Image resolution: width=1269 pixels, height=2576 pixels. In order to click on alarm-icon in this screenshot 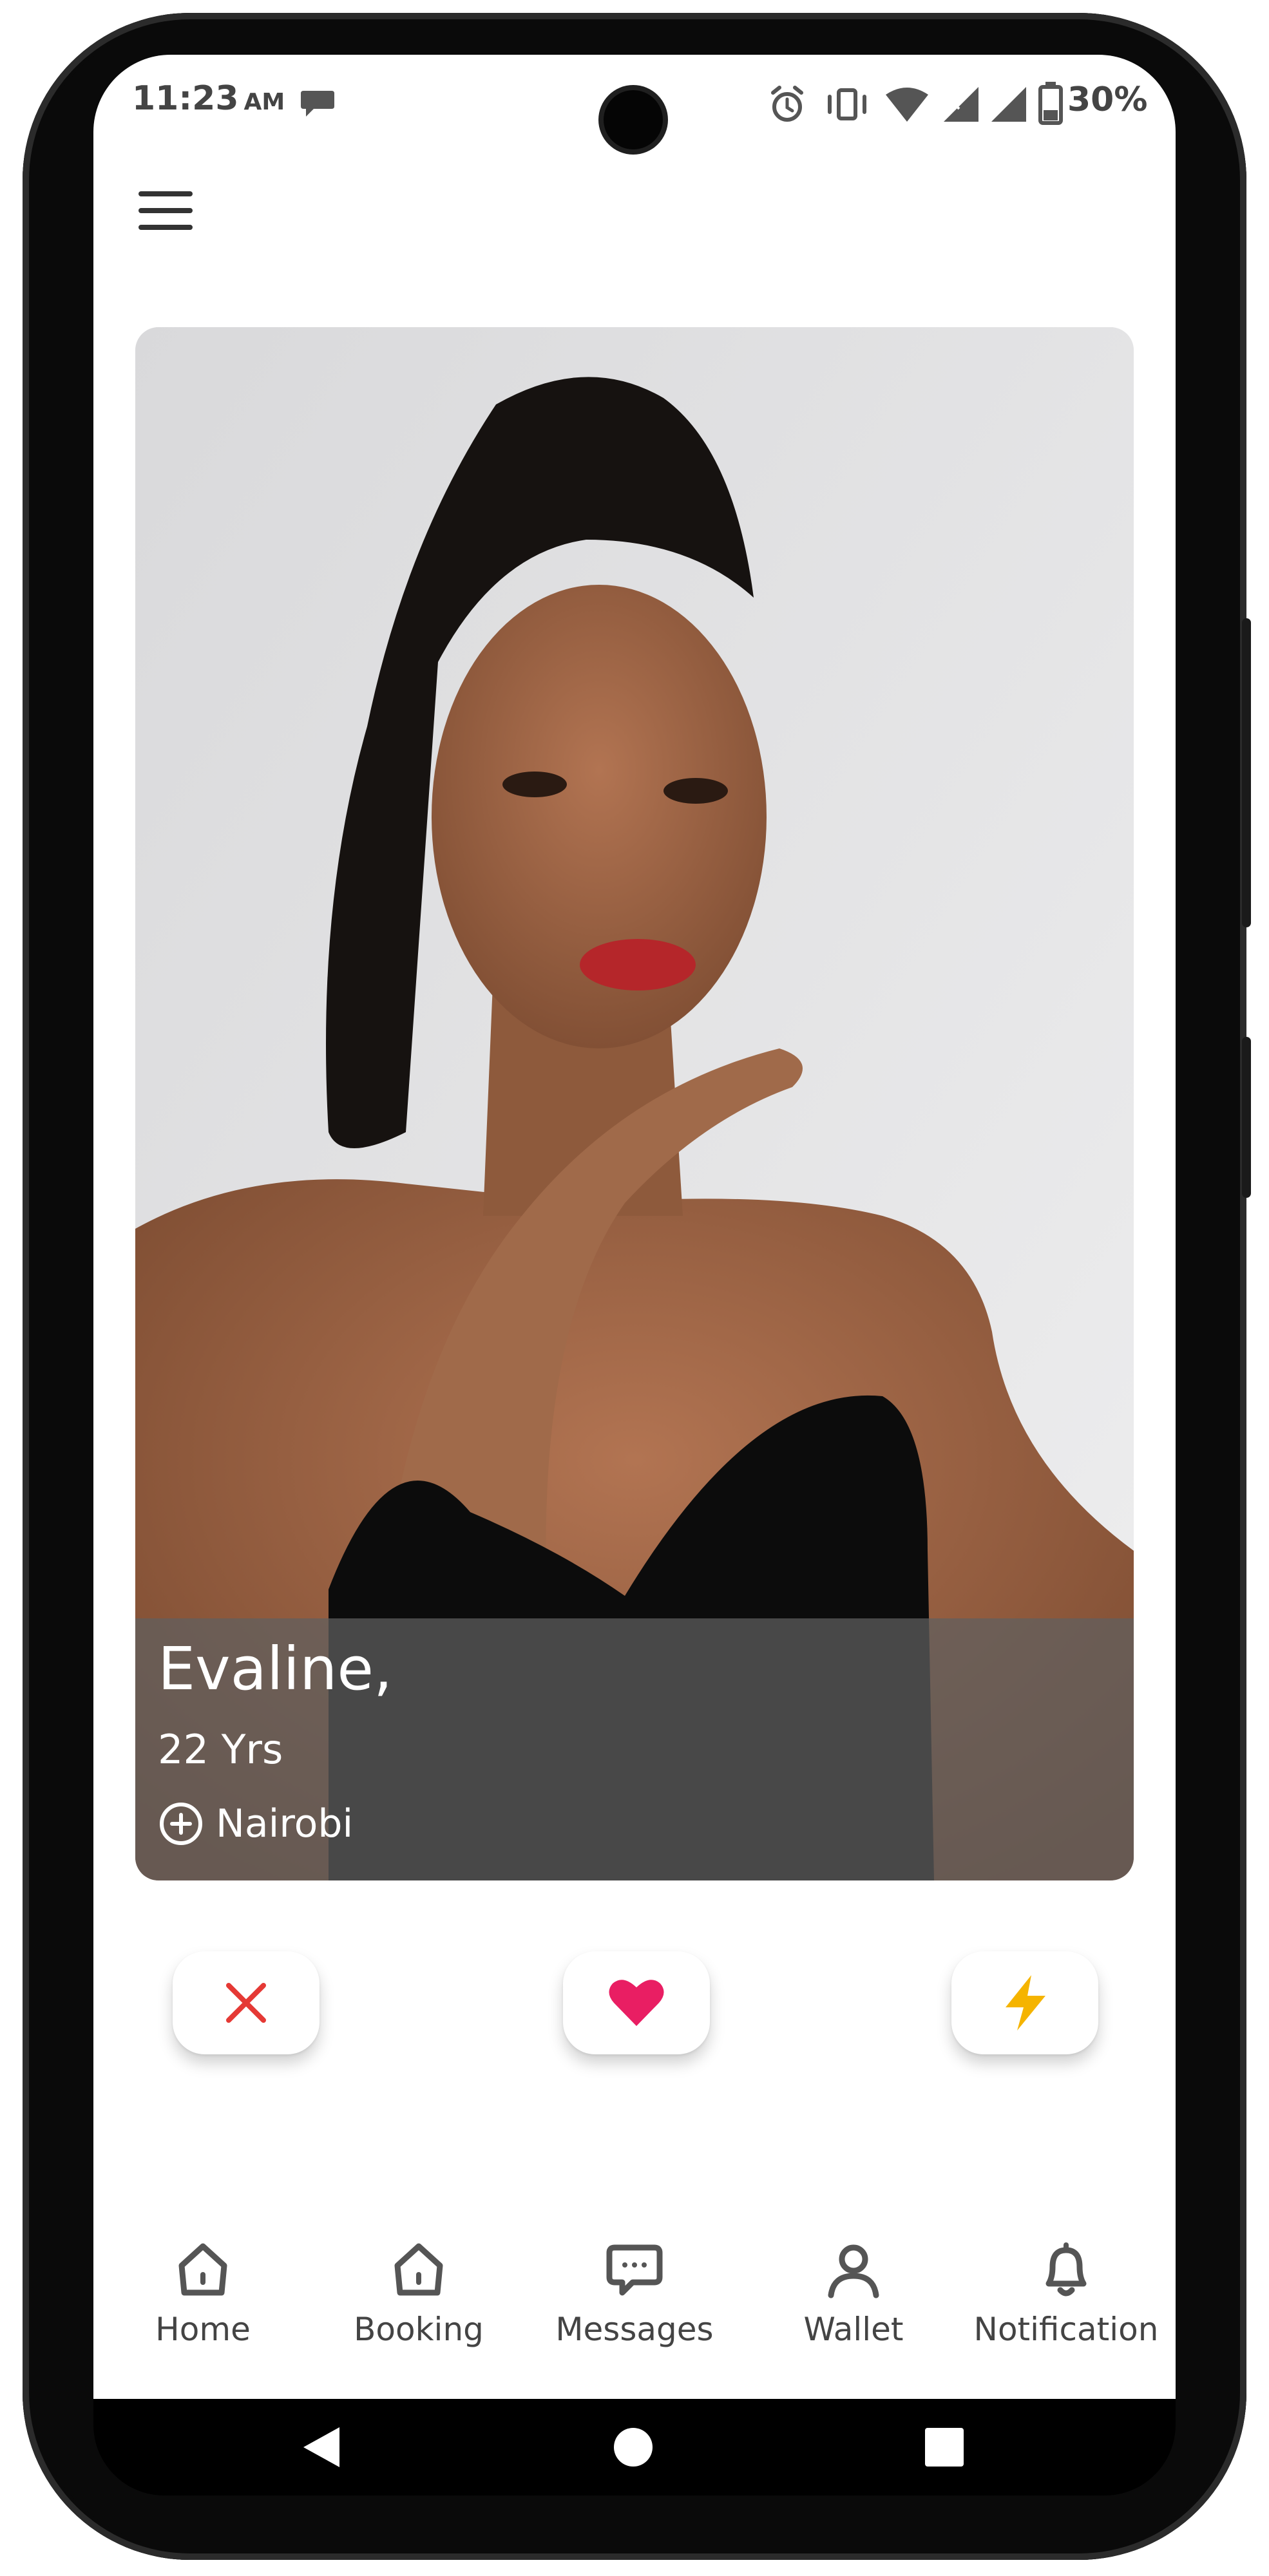, I will do `click(787, 104)`.